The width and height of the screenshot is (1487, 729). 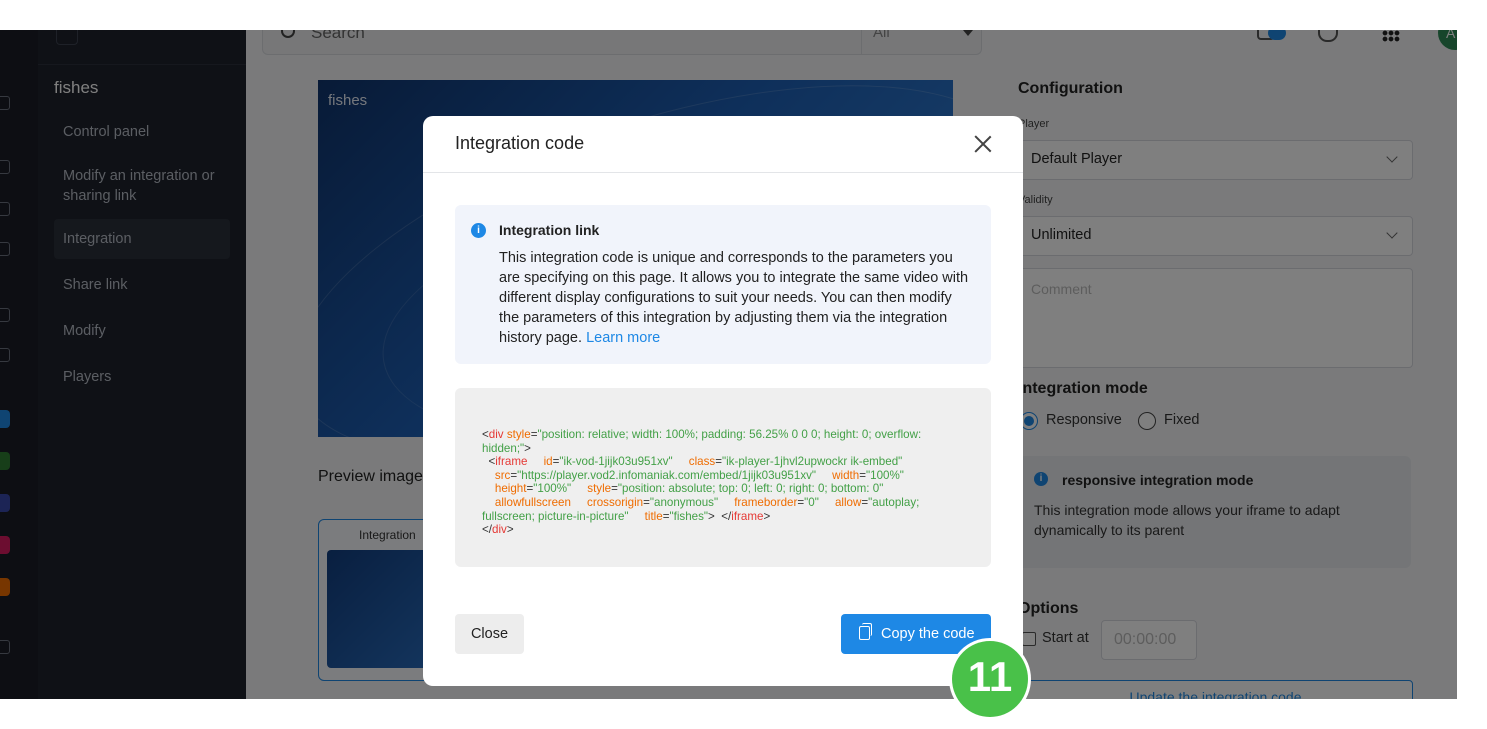 What do you see at coordinates (928, 634) in the screenshot?
I see `copy-code-label: Copy the code` at bounding box center [928, 634].